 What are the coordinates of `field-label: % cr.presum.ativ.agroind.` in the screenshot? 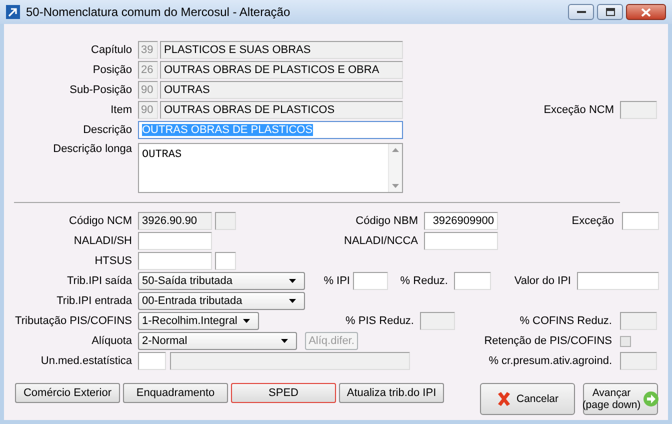 It's located at (550, 361).